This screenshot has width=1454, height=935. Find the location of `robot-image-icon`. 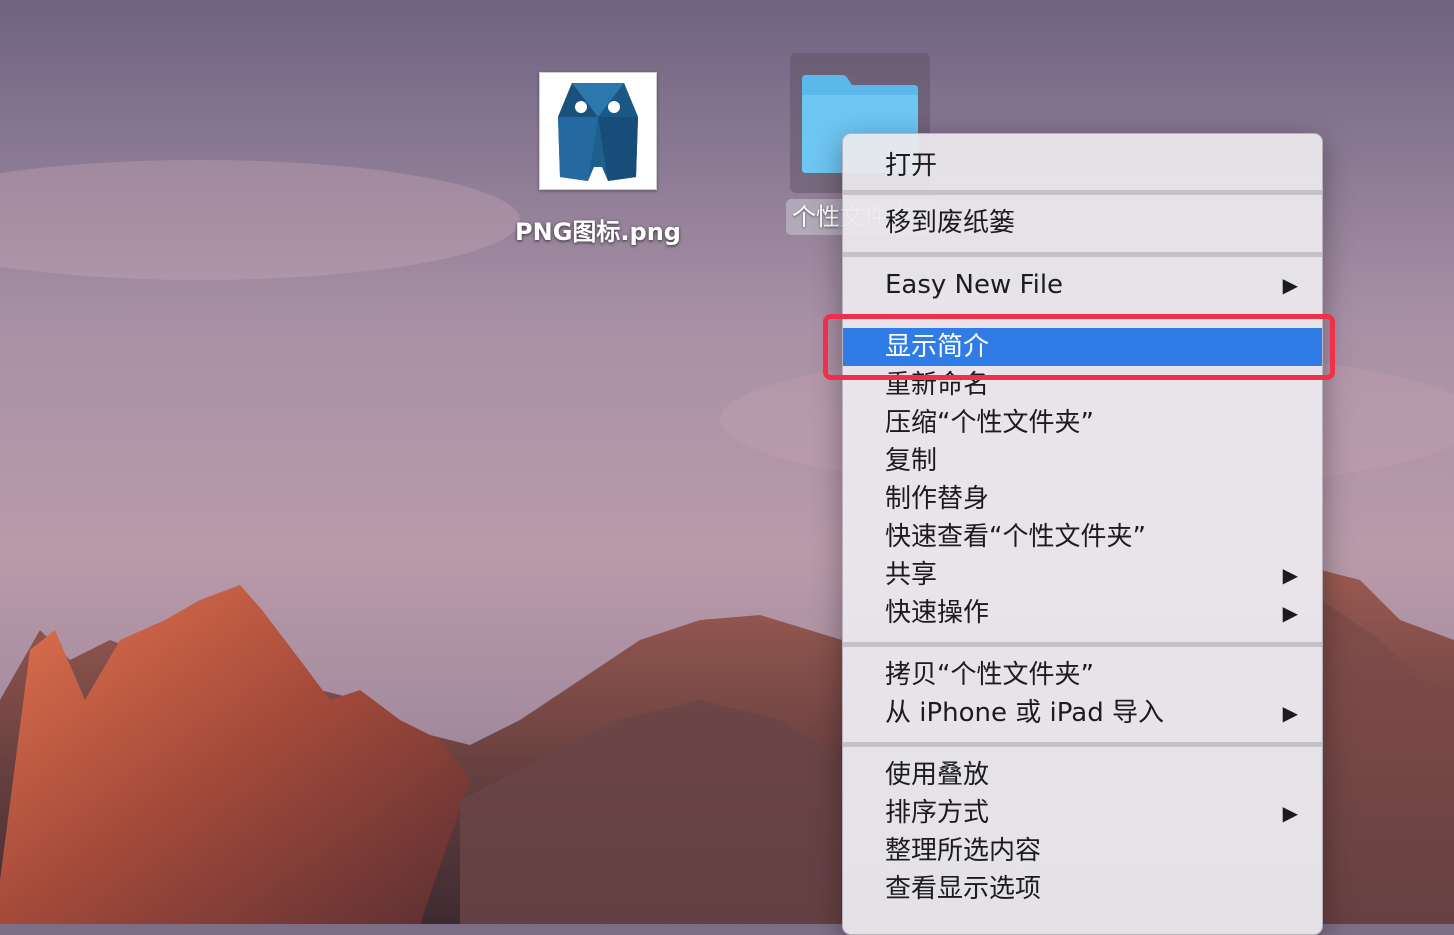

robot-image-icon is located at coordinates (598, 132).